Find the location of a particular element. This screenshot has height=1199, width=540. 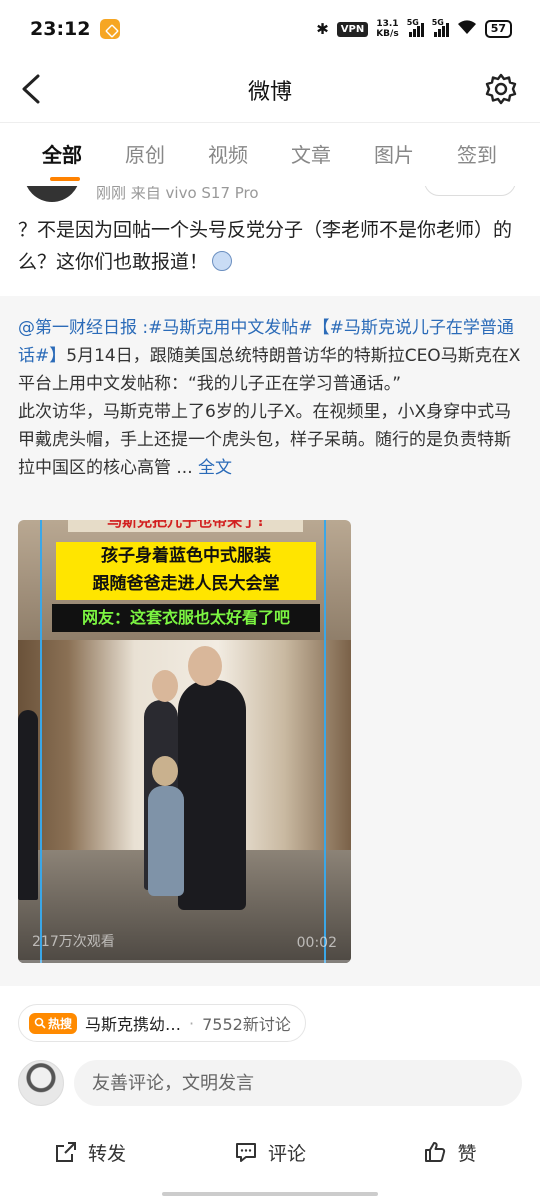

video-duration: 00:02 is located at coordinates (316, 943).